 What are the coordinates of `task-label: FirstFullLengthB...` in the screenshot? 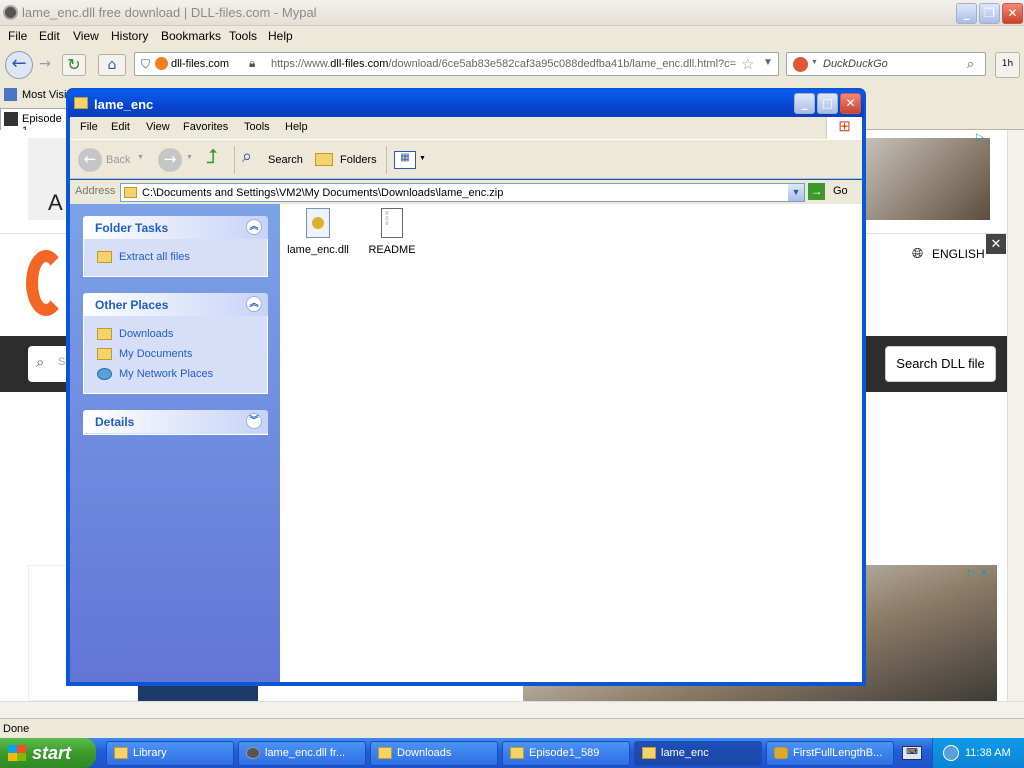 It's located at (838, 753).